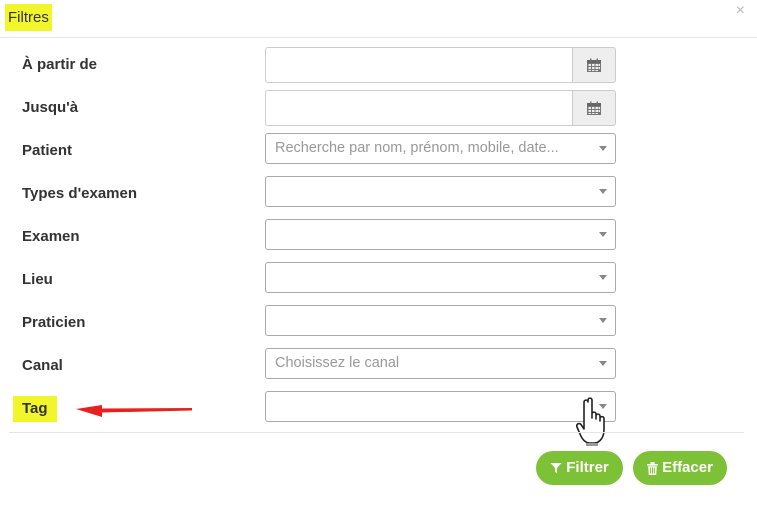 The height and width of the screenshot is (508, 757). Describe the element at coordinates (337, 363) in the screenshot. I see `channel-placeholder: Choisissez le canal` at that location.